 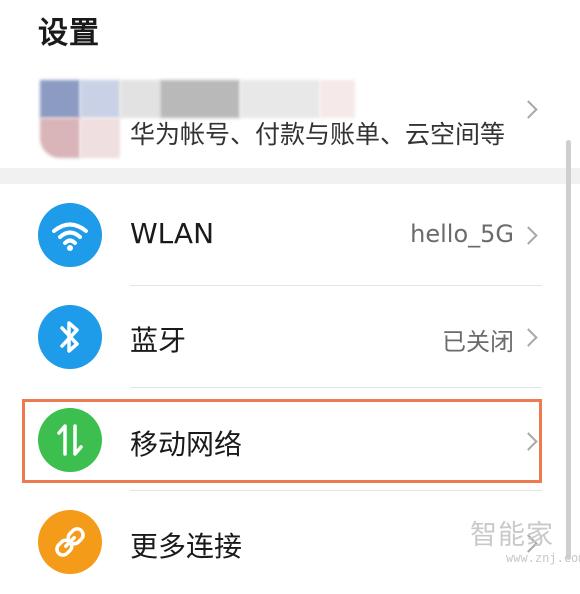 I want to click on bluetooth-status-value: 已关闭, so click(x=478, y=342).